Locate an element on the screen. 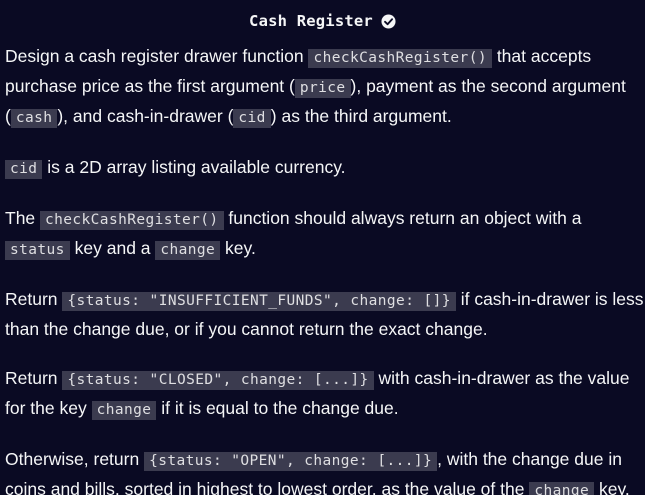  code-cash: cash is located at coordinates (34, 118).